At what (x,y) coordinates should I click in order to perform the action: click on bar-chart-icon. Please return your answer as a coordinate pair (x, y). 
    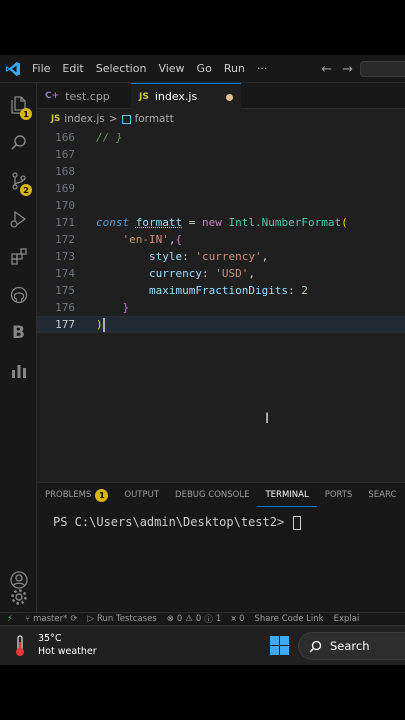
    Looking at the image, I should click on (18, 371).